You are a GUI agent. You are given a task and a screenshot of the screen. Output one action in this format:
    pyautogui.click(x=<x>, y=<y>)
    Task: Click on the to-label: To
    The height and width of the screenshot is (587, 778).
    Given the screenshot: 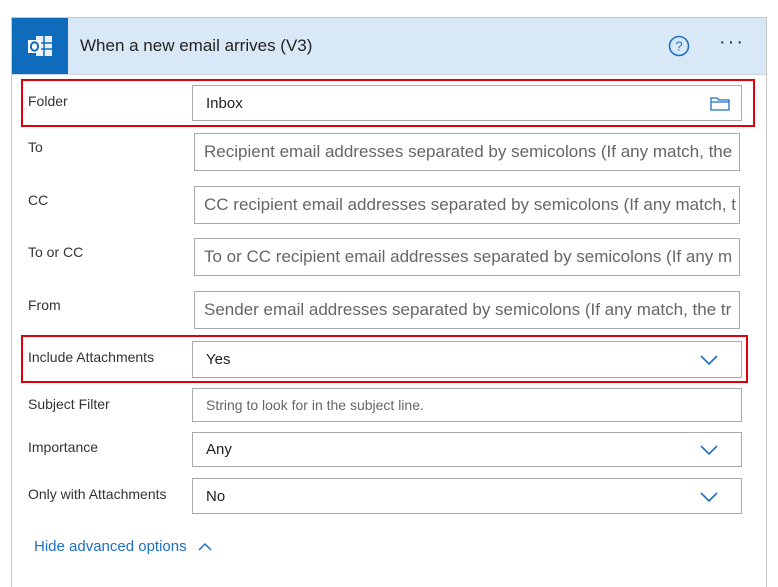 What is the action you would take?
    pyautogui.click(x=35, y=147)
    